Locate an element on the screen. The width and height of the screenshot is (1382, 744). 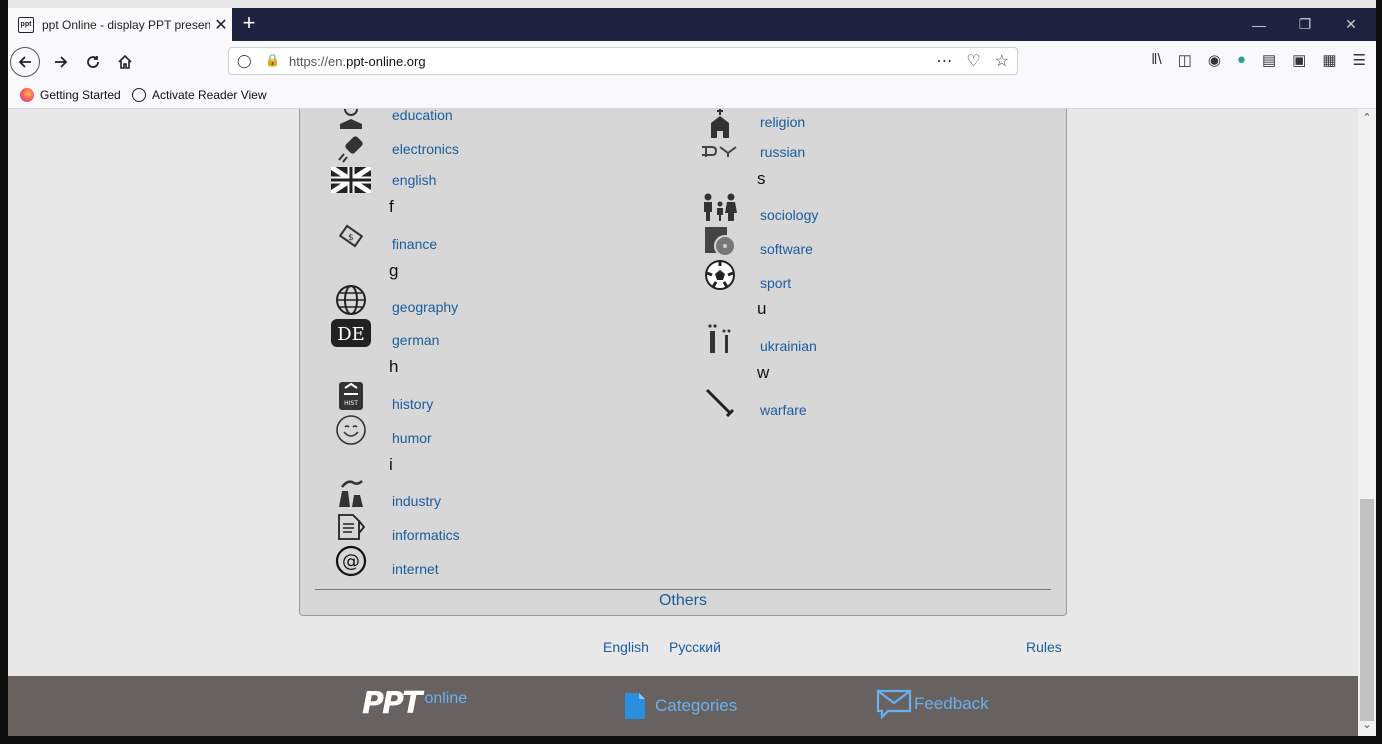
others-link: Others is located at coordinates (683, 601).